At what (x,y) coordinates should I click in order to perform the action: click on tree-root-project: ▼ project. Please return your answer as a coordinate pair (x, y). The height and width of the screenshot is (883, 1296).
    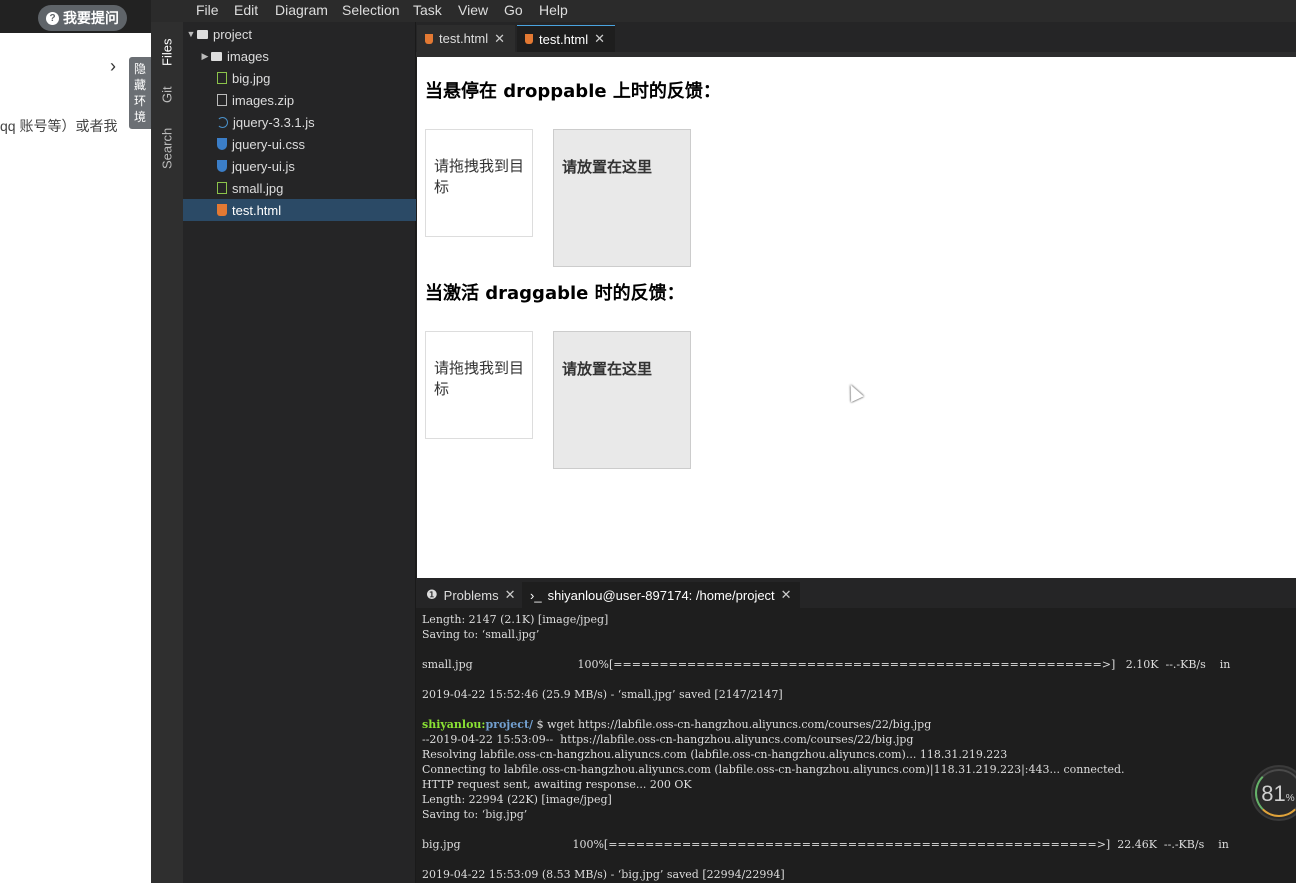
    Looking at the image, I should click on (299, 34).